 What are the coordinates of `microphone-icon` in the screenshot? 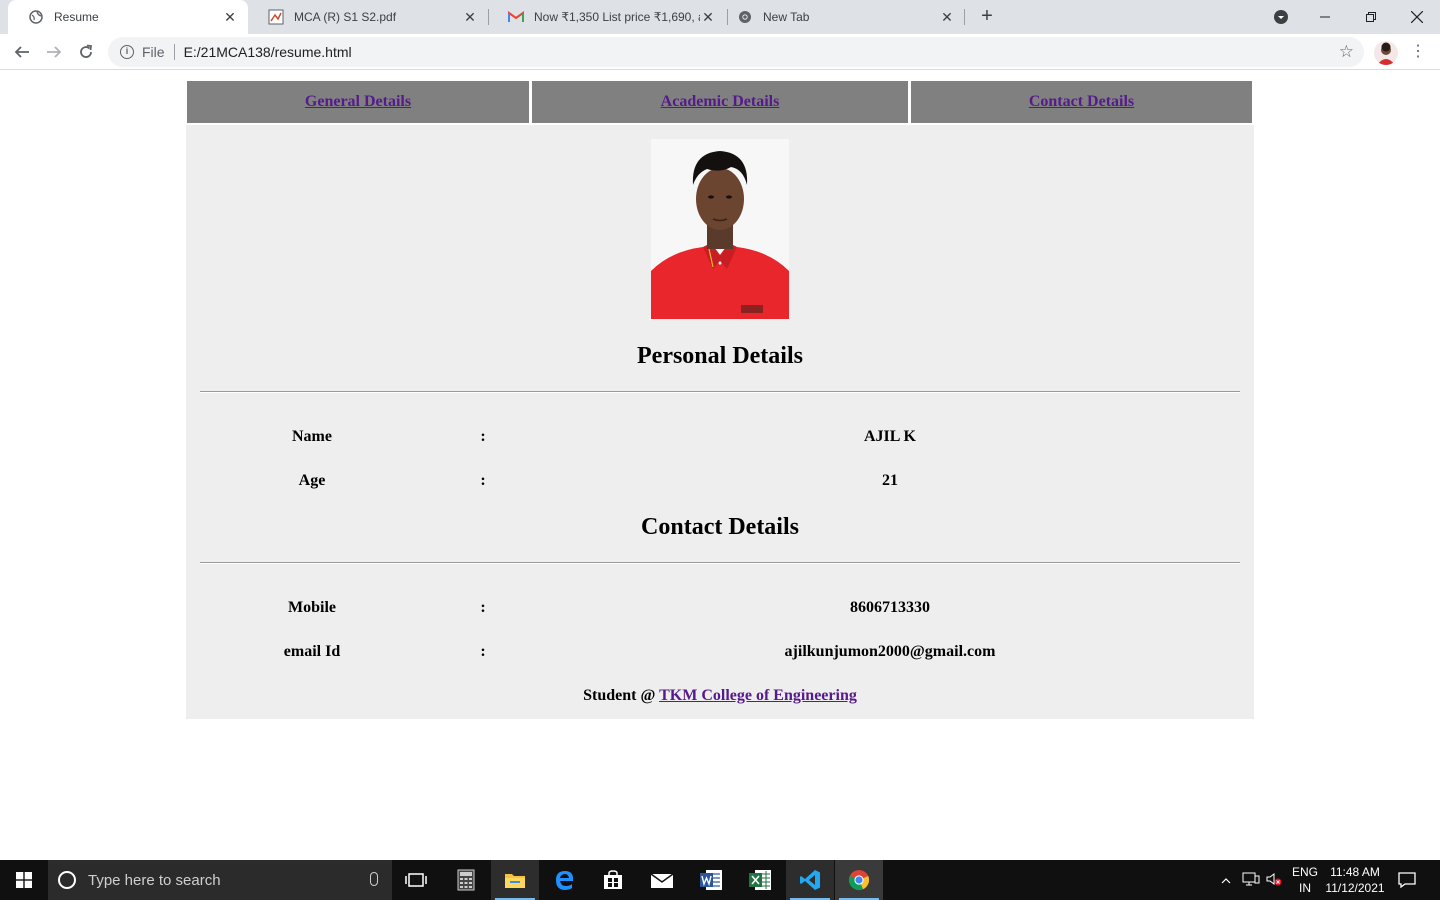 It's located at (374, 879).